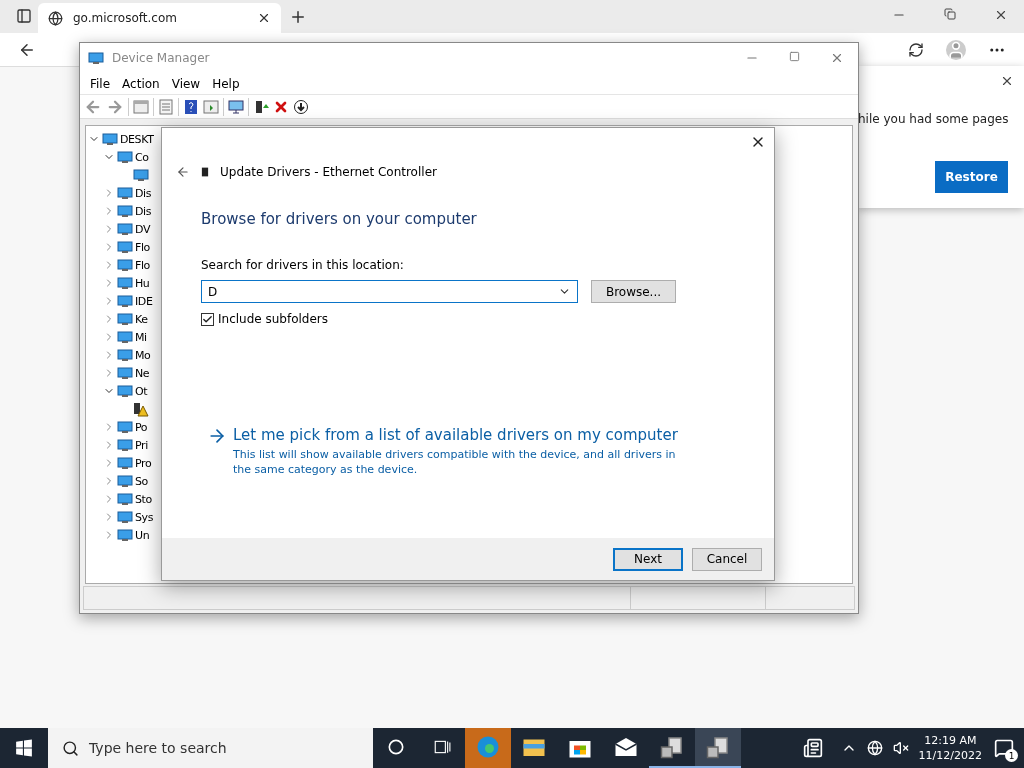  Describe the element at coordinates (137, 139) in the screenshot. I see `tree-item: DESKT` at that location.